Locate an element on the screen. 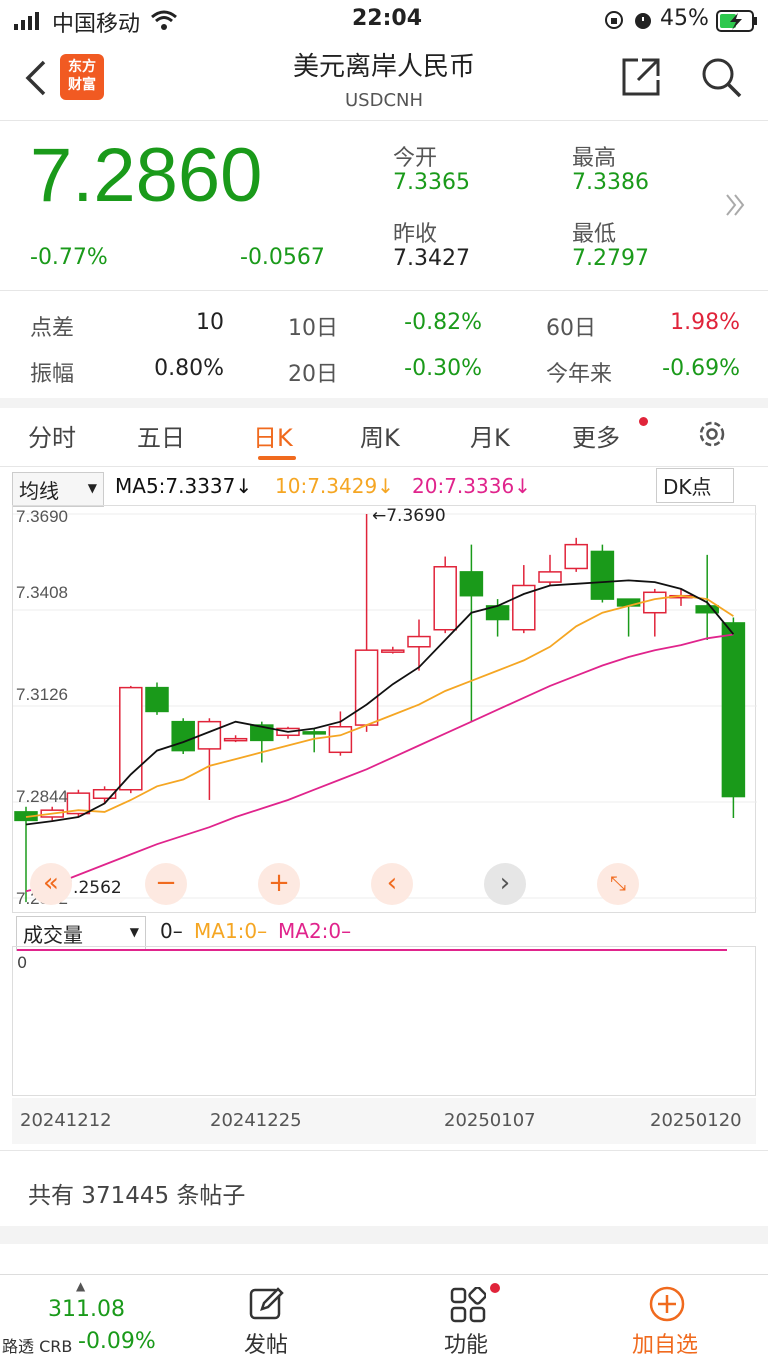 This screenshot has width=768, height=1366. volume-axis-label: 0 is located at coordinates (22, 962).